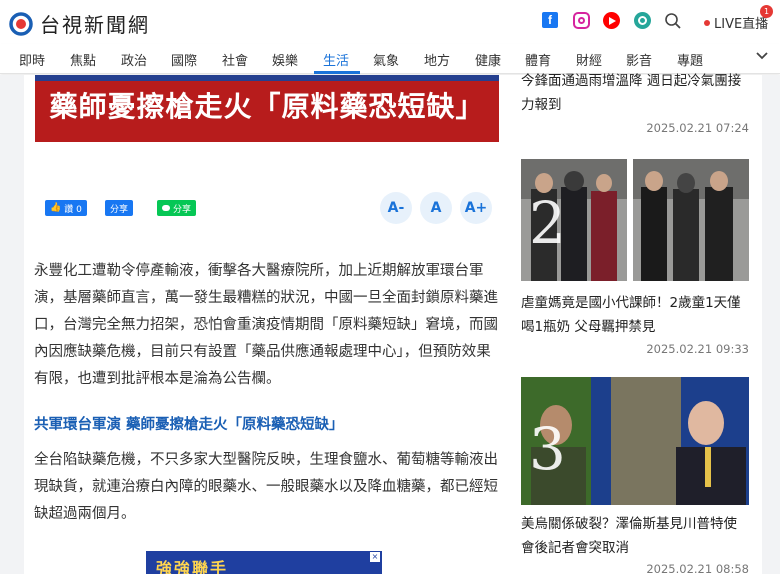  Describe the element at coordinates (396, 208) in the screenshot. I see `font-decrease-button: A-` at that location.